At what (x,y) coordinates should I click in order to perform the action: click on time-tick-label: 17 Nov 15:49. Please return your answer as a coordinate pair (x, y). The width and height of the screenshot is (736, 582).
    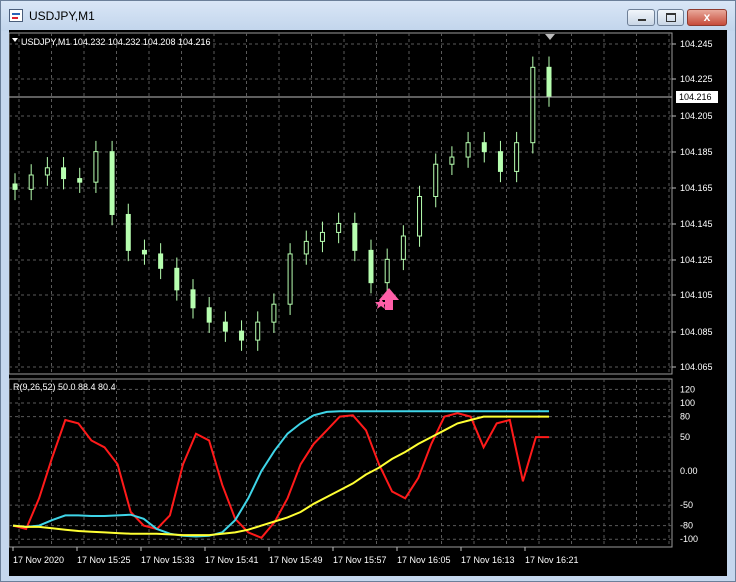
    Looking at the image, I should click on (296, 560).